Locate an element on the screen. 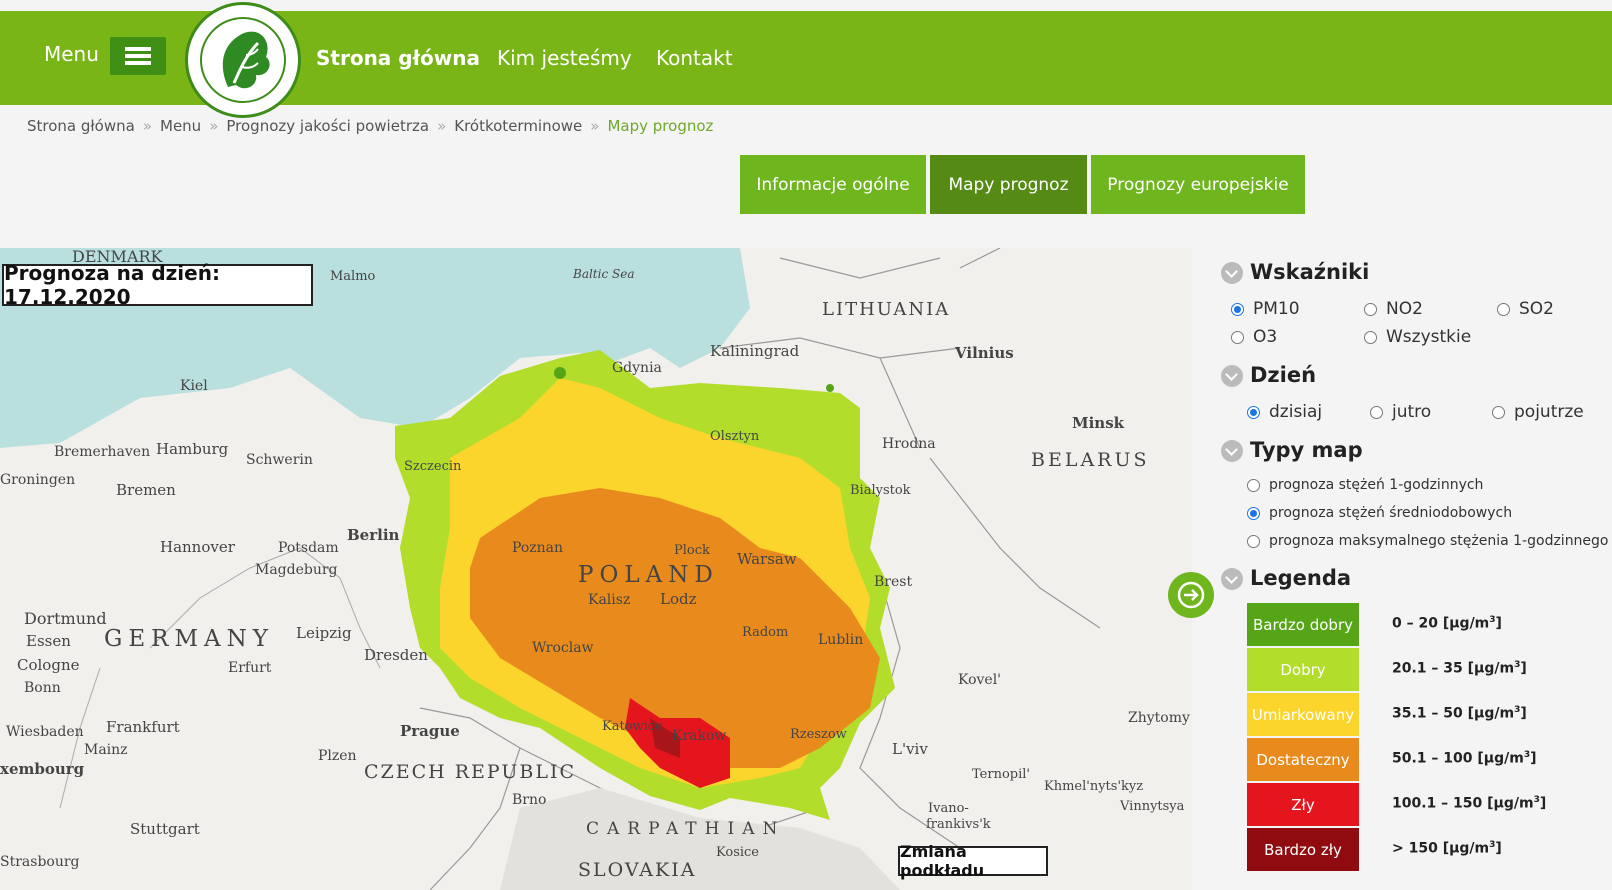 Image resolution: width=1612 pixels, height=890 pixels. map-label: Berlin is located at coordinates (373, 535).